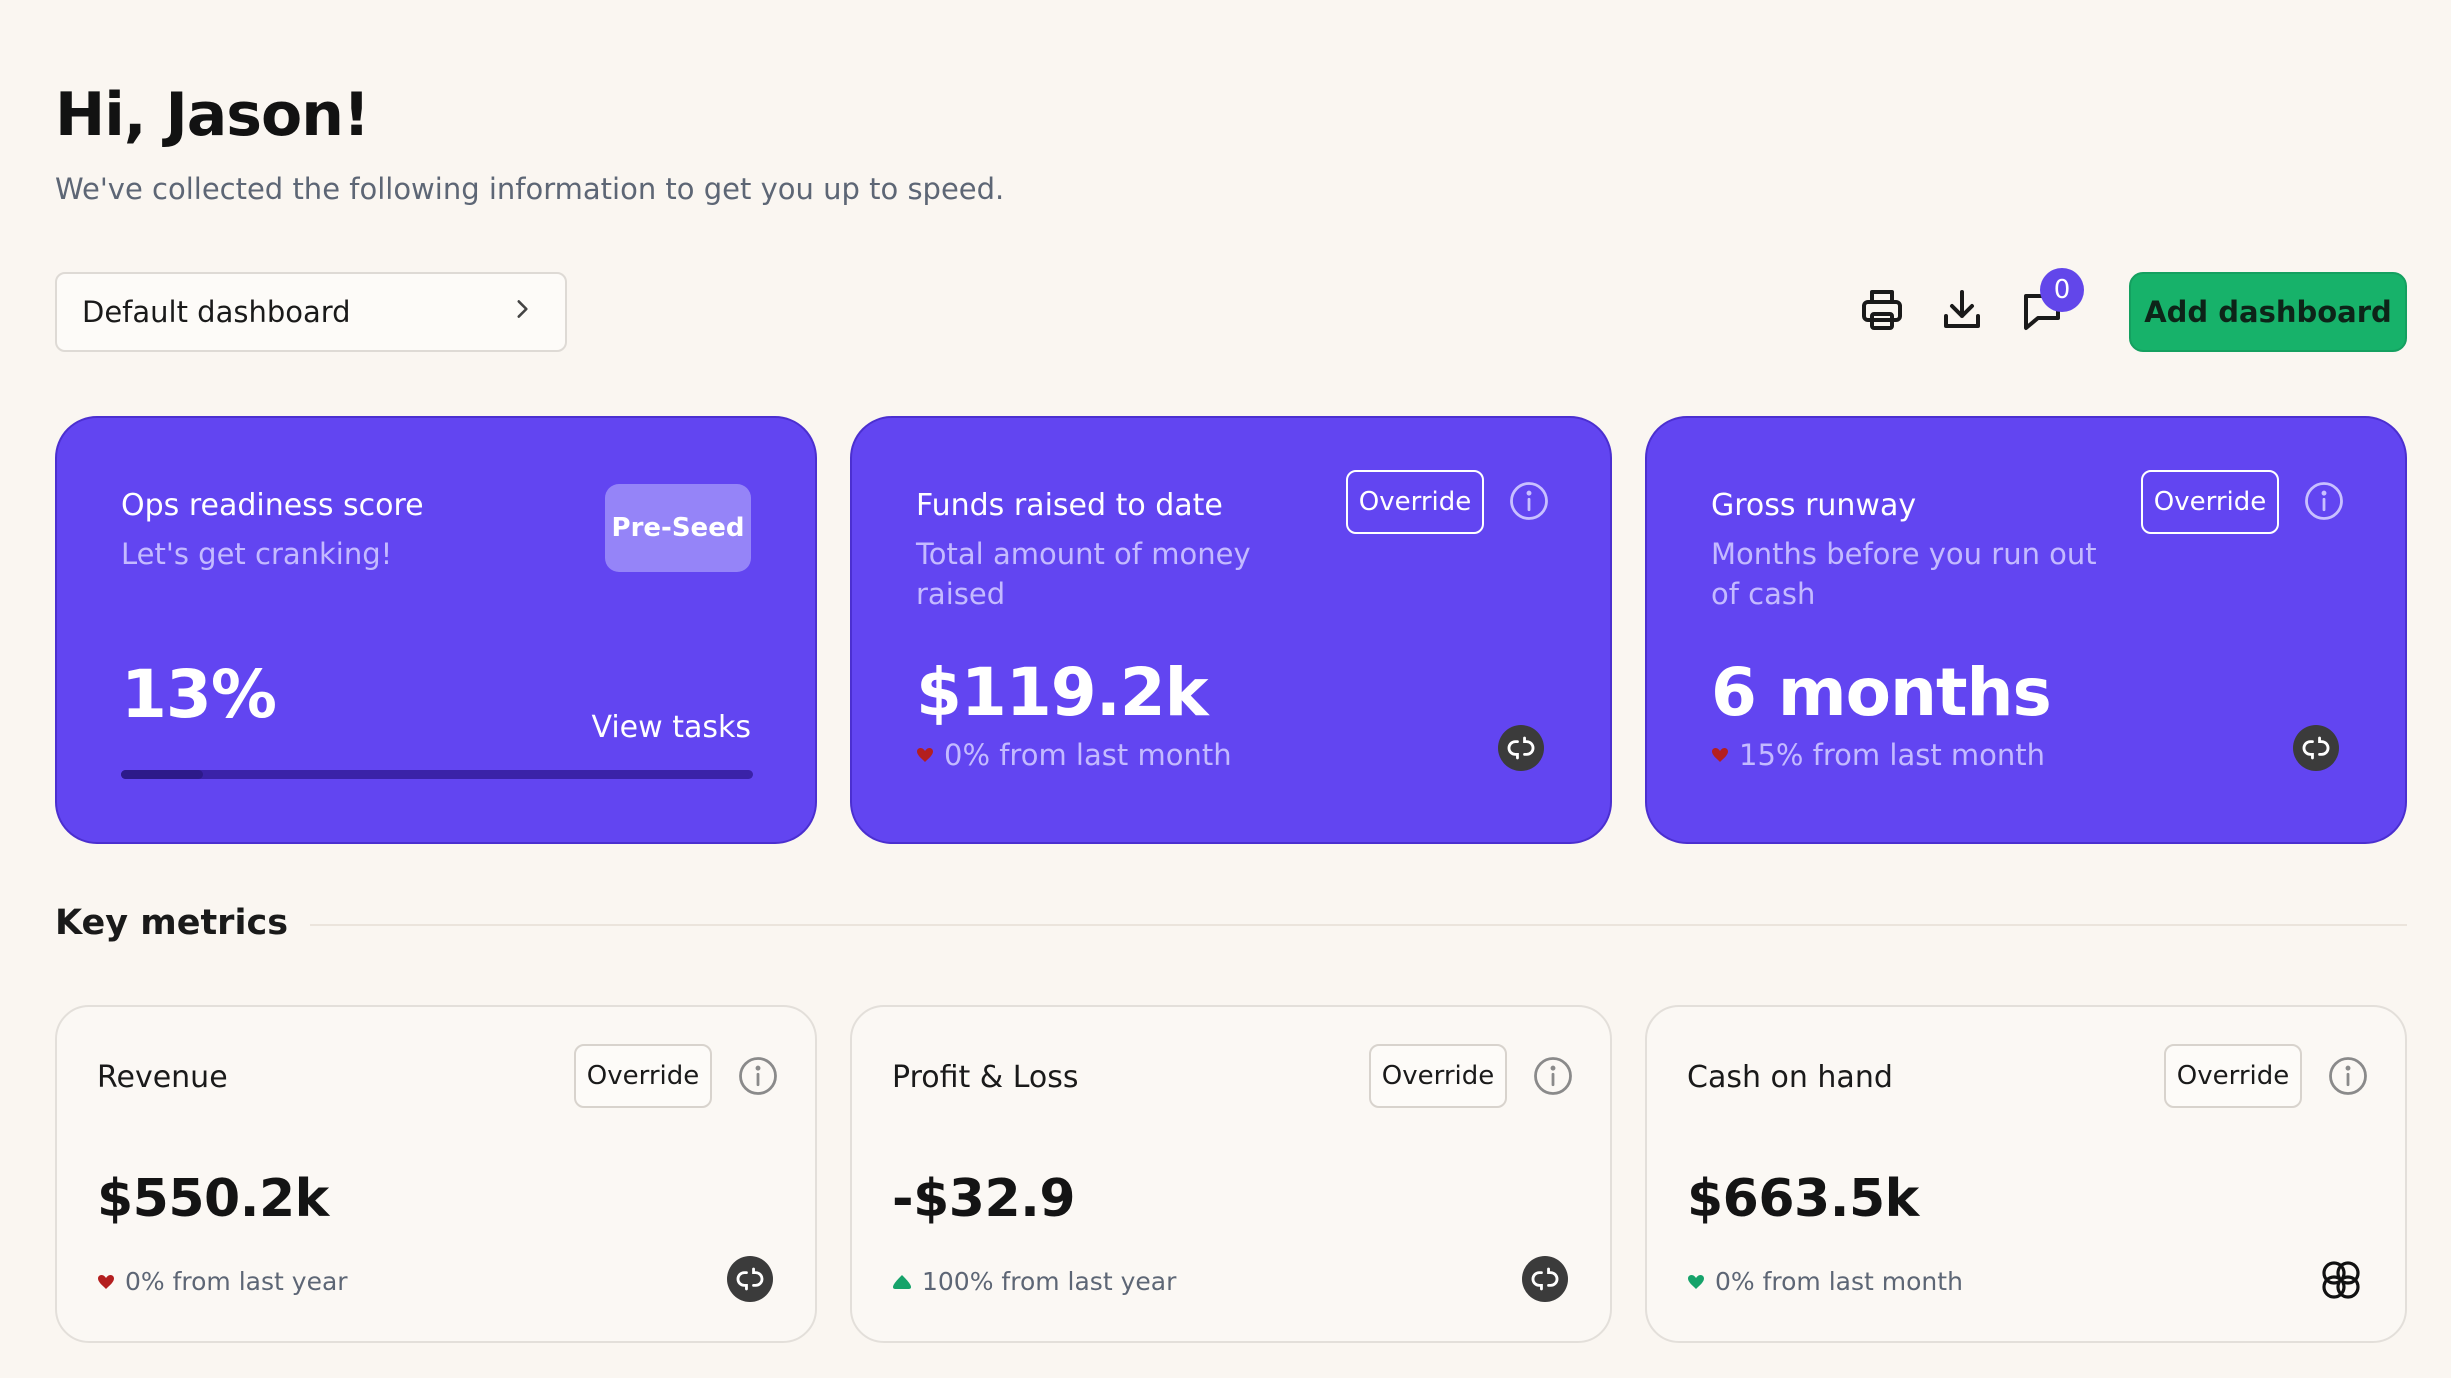 The width and height of the screenshot is (2451, 1378). I want to click on change-text: 0% from last year, so click(236, 1281).